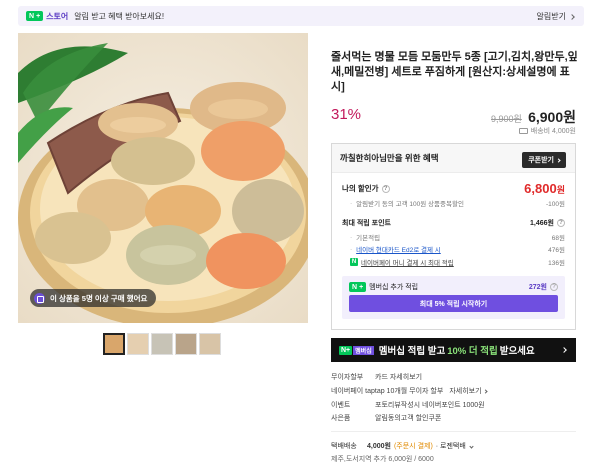  I want to click on discount-note-value: -100원, so click(555, 204).